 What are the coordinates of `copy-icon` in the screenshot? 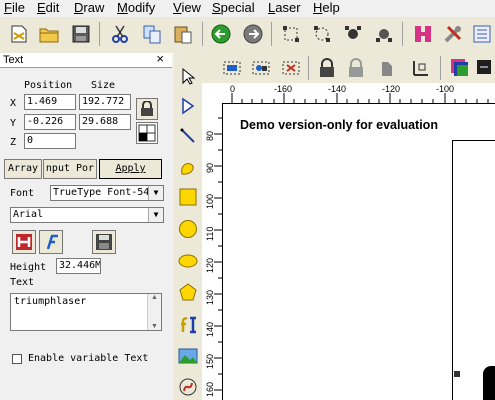 It's located at (152, 34).